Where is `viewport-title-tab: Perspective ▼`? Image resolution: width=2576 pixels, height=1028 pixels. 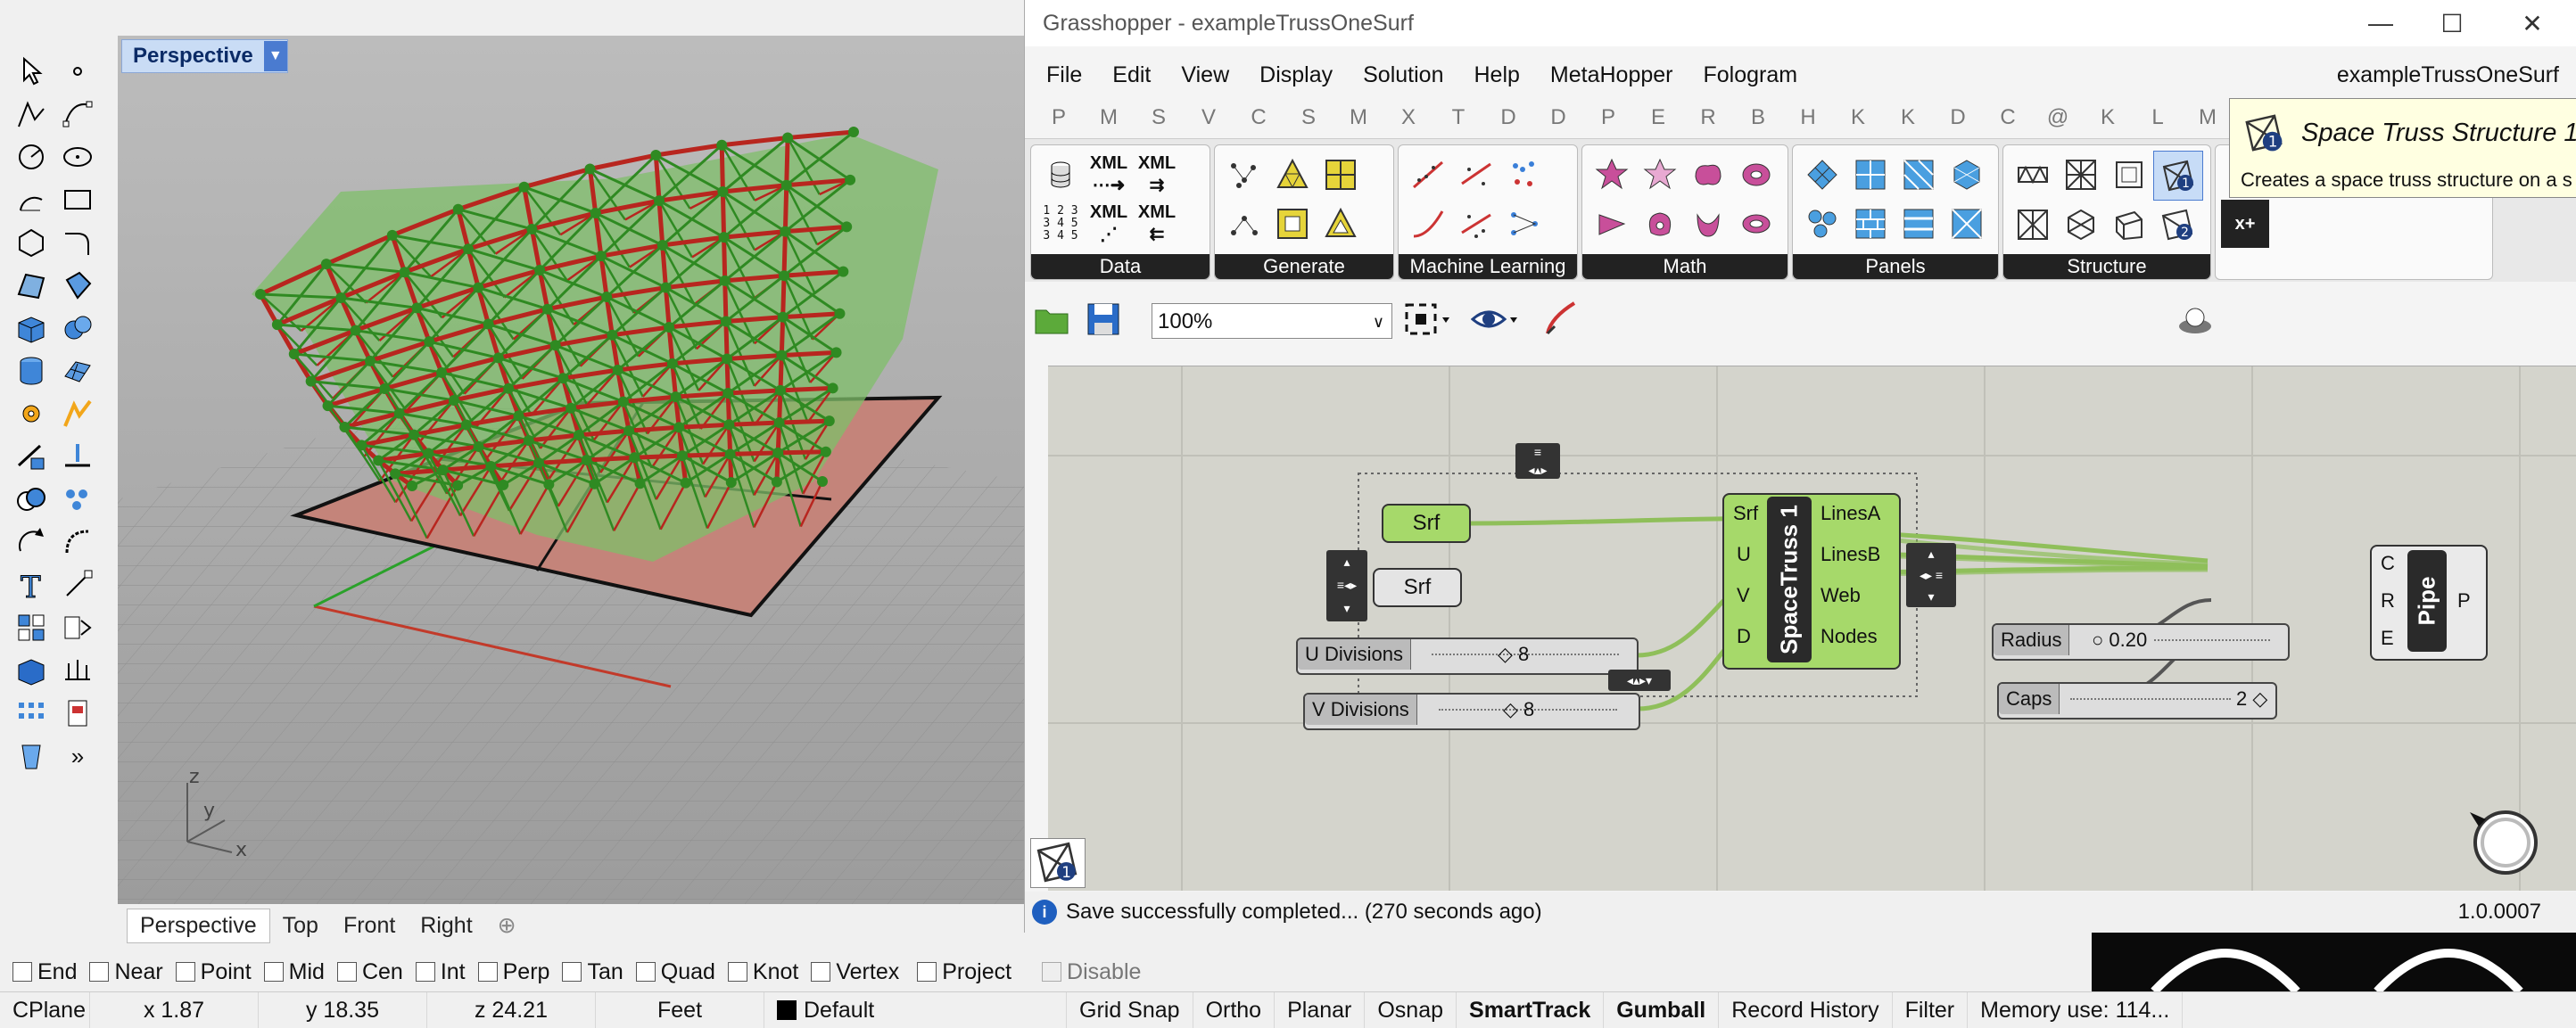 viewport-title-tab: Perspective ▼ is located at coordinates (205, 56).